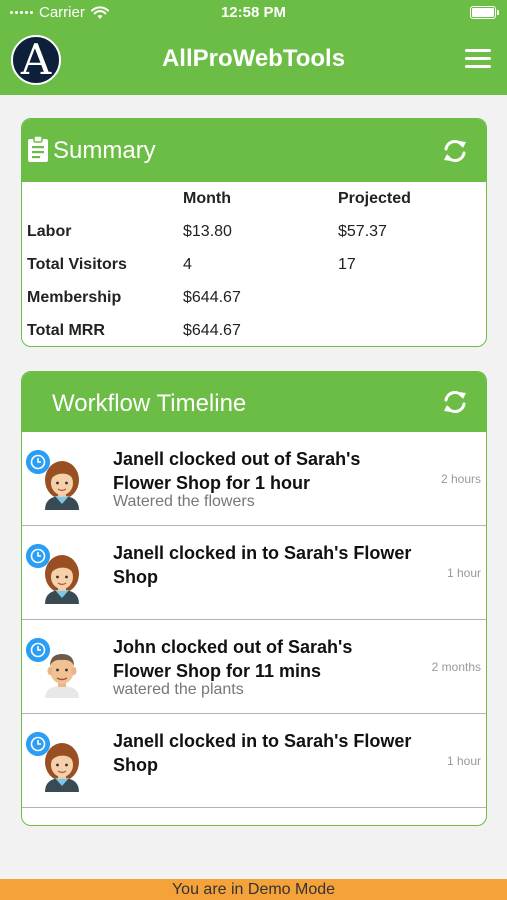  What do you see at coordinates (77, 264) in the screenshot?
I see `row-label: Total Visitors` at bounding box center [77, 264].